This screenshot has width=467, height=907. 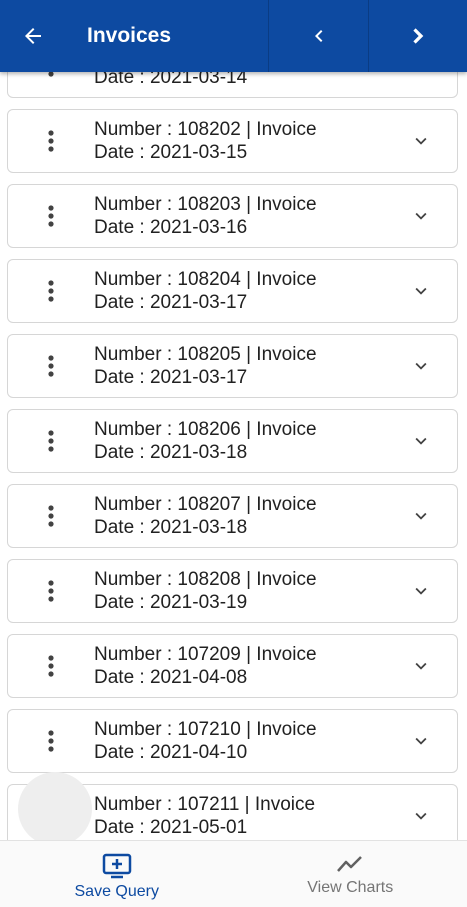 I want to click on arrow-left-icon, so click(x=33, y=36).